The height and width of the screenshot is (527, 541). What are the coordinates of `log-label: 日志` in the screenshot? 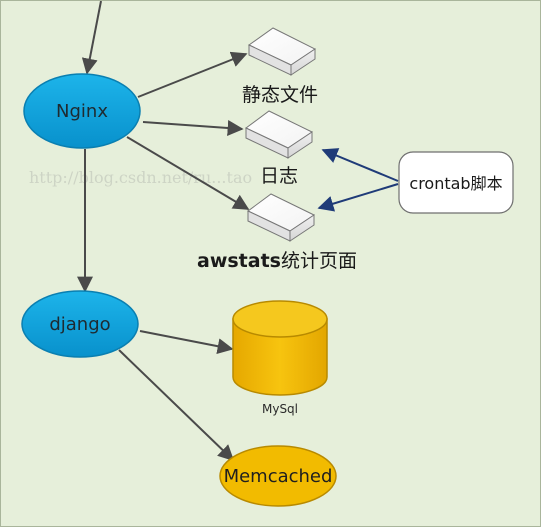 It's located at (279, 176).